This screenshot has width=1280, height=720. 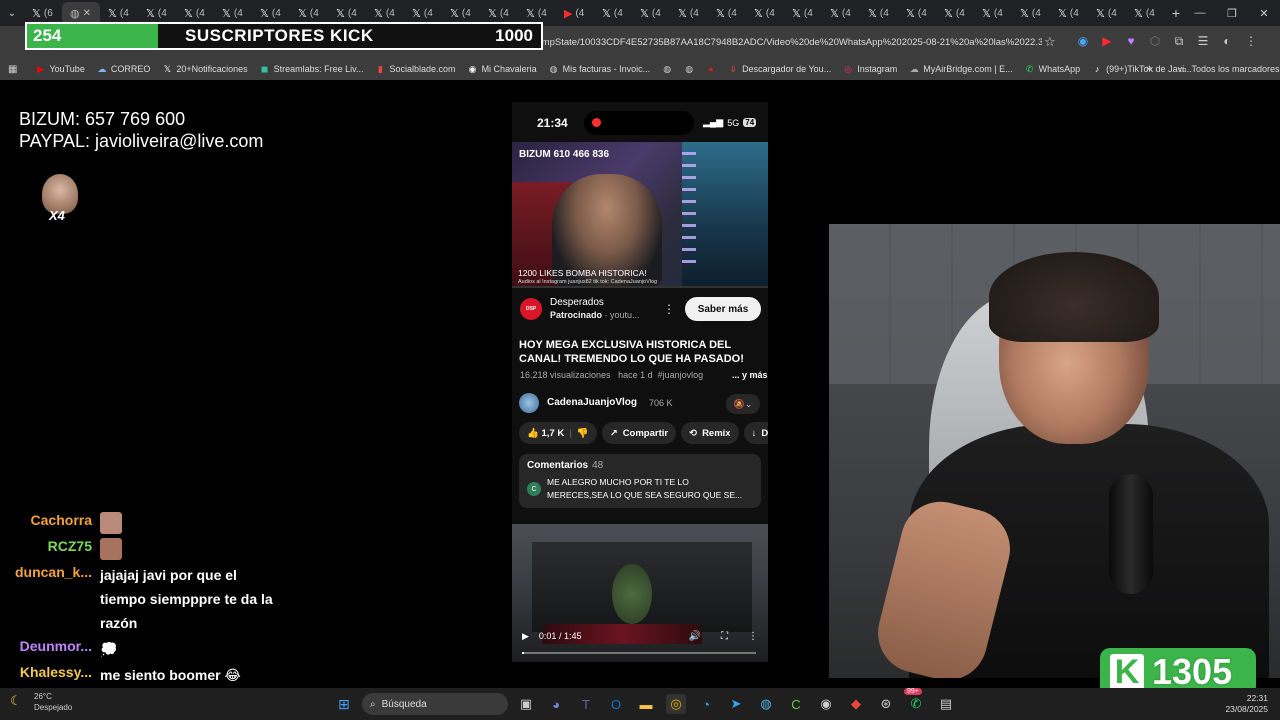 What do you see at coordinates (87, 13) in the screenshot?
I see `close-tab-icon: ✕` at bounding box center [87, 13].